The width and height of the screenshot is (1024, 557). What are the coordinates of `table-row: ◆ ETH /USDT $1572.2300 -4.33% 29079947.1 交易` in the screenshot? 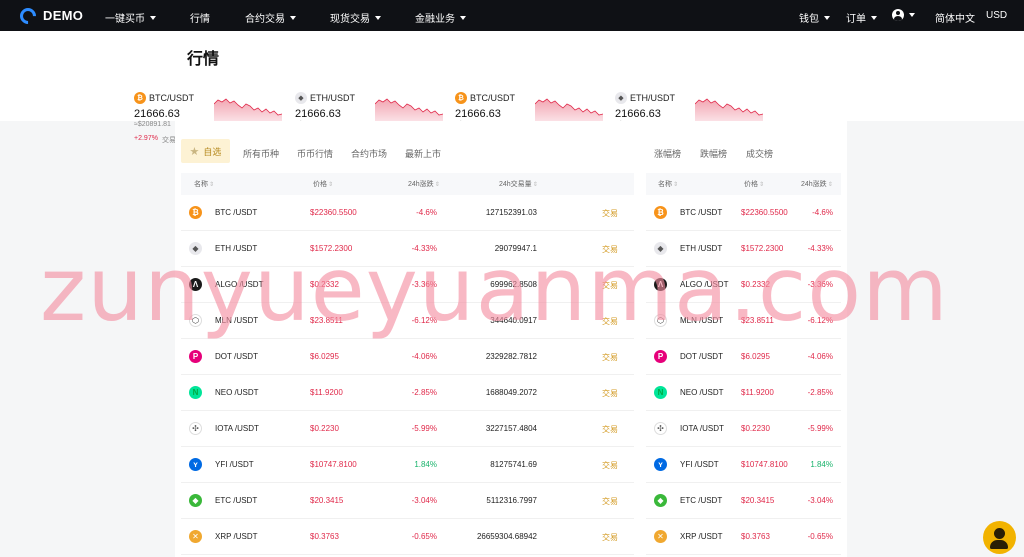 It's located at (407, 249).